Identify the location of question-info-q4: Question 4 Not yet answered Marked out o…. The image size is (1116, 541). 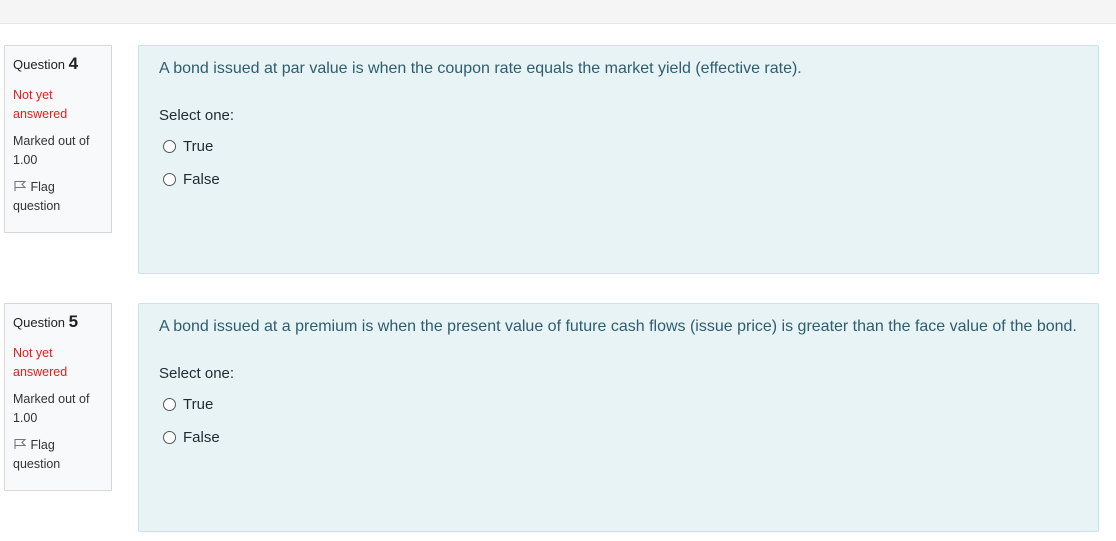
(58, 139).